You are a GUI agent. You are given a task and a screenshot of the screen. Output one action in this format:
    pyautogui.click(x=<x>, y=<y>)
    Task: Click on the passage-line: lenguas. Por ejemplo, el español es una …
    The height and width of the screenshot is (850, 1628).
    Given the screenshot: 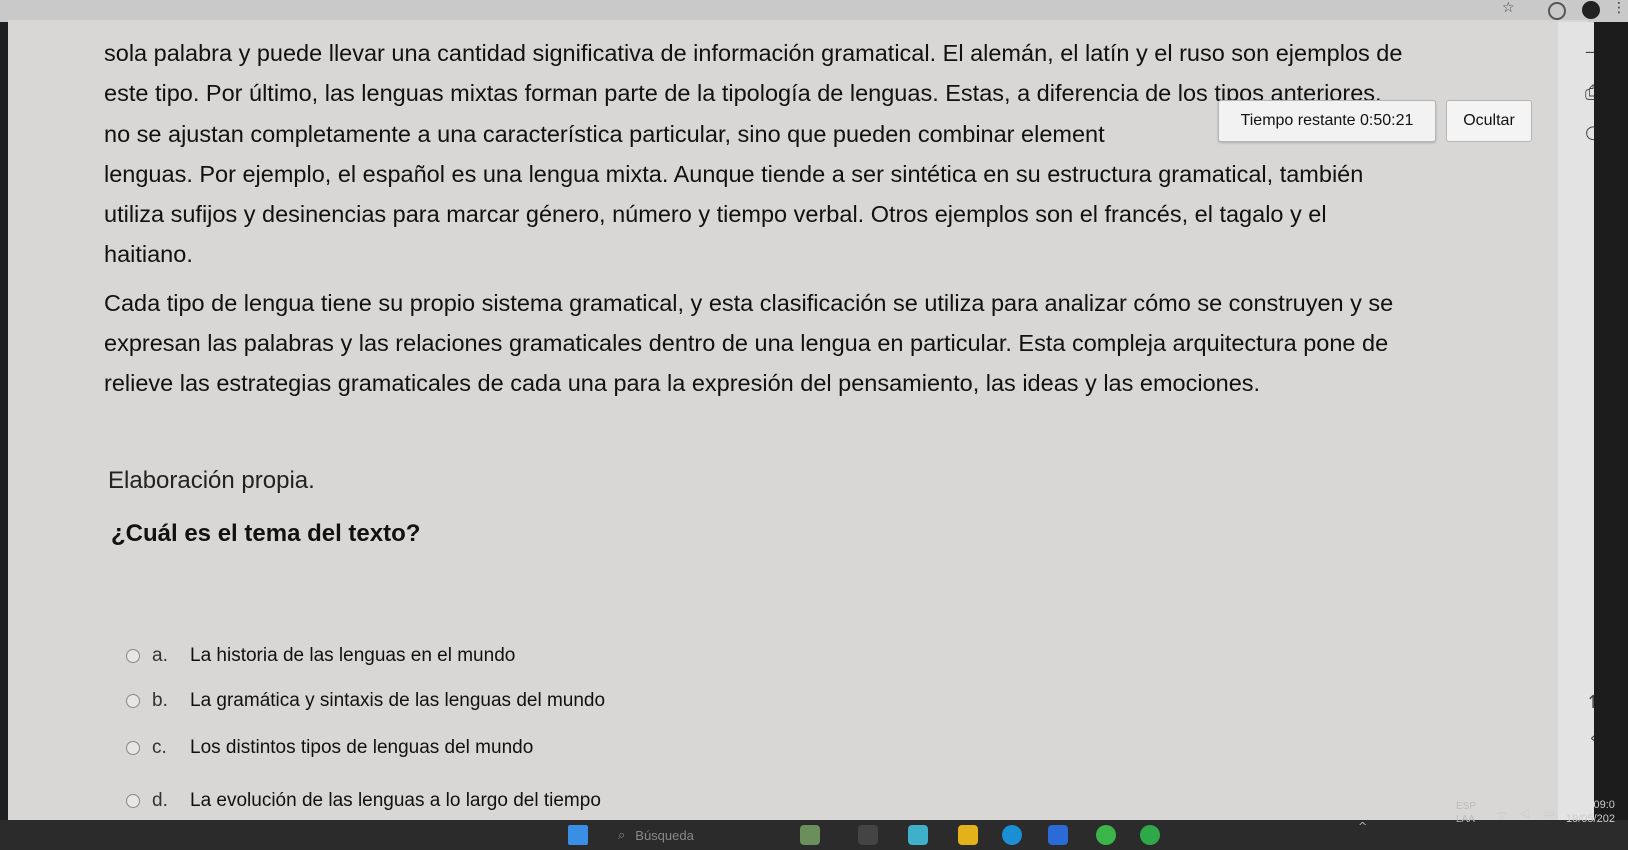 What is the action you would take?
    pyautogui.click(x=734, y=174)
    